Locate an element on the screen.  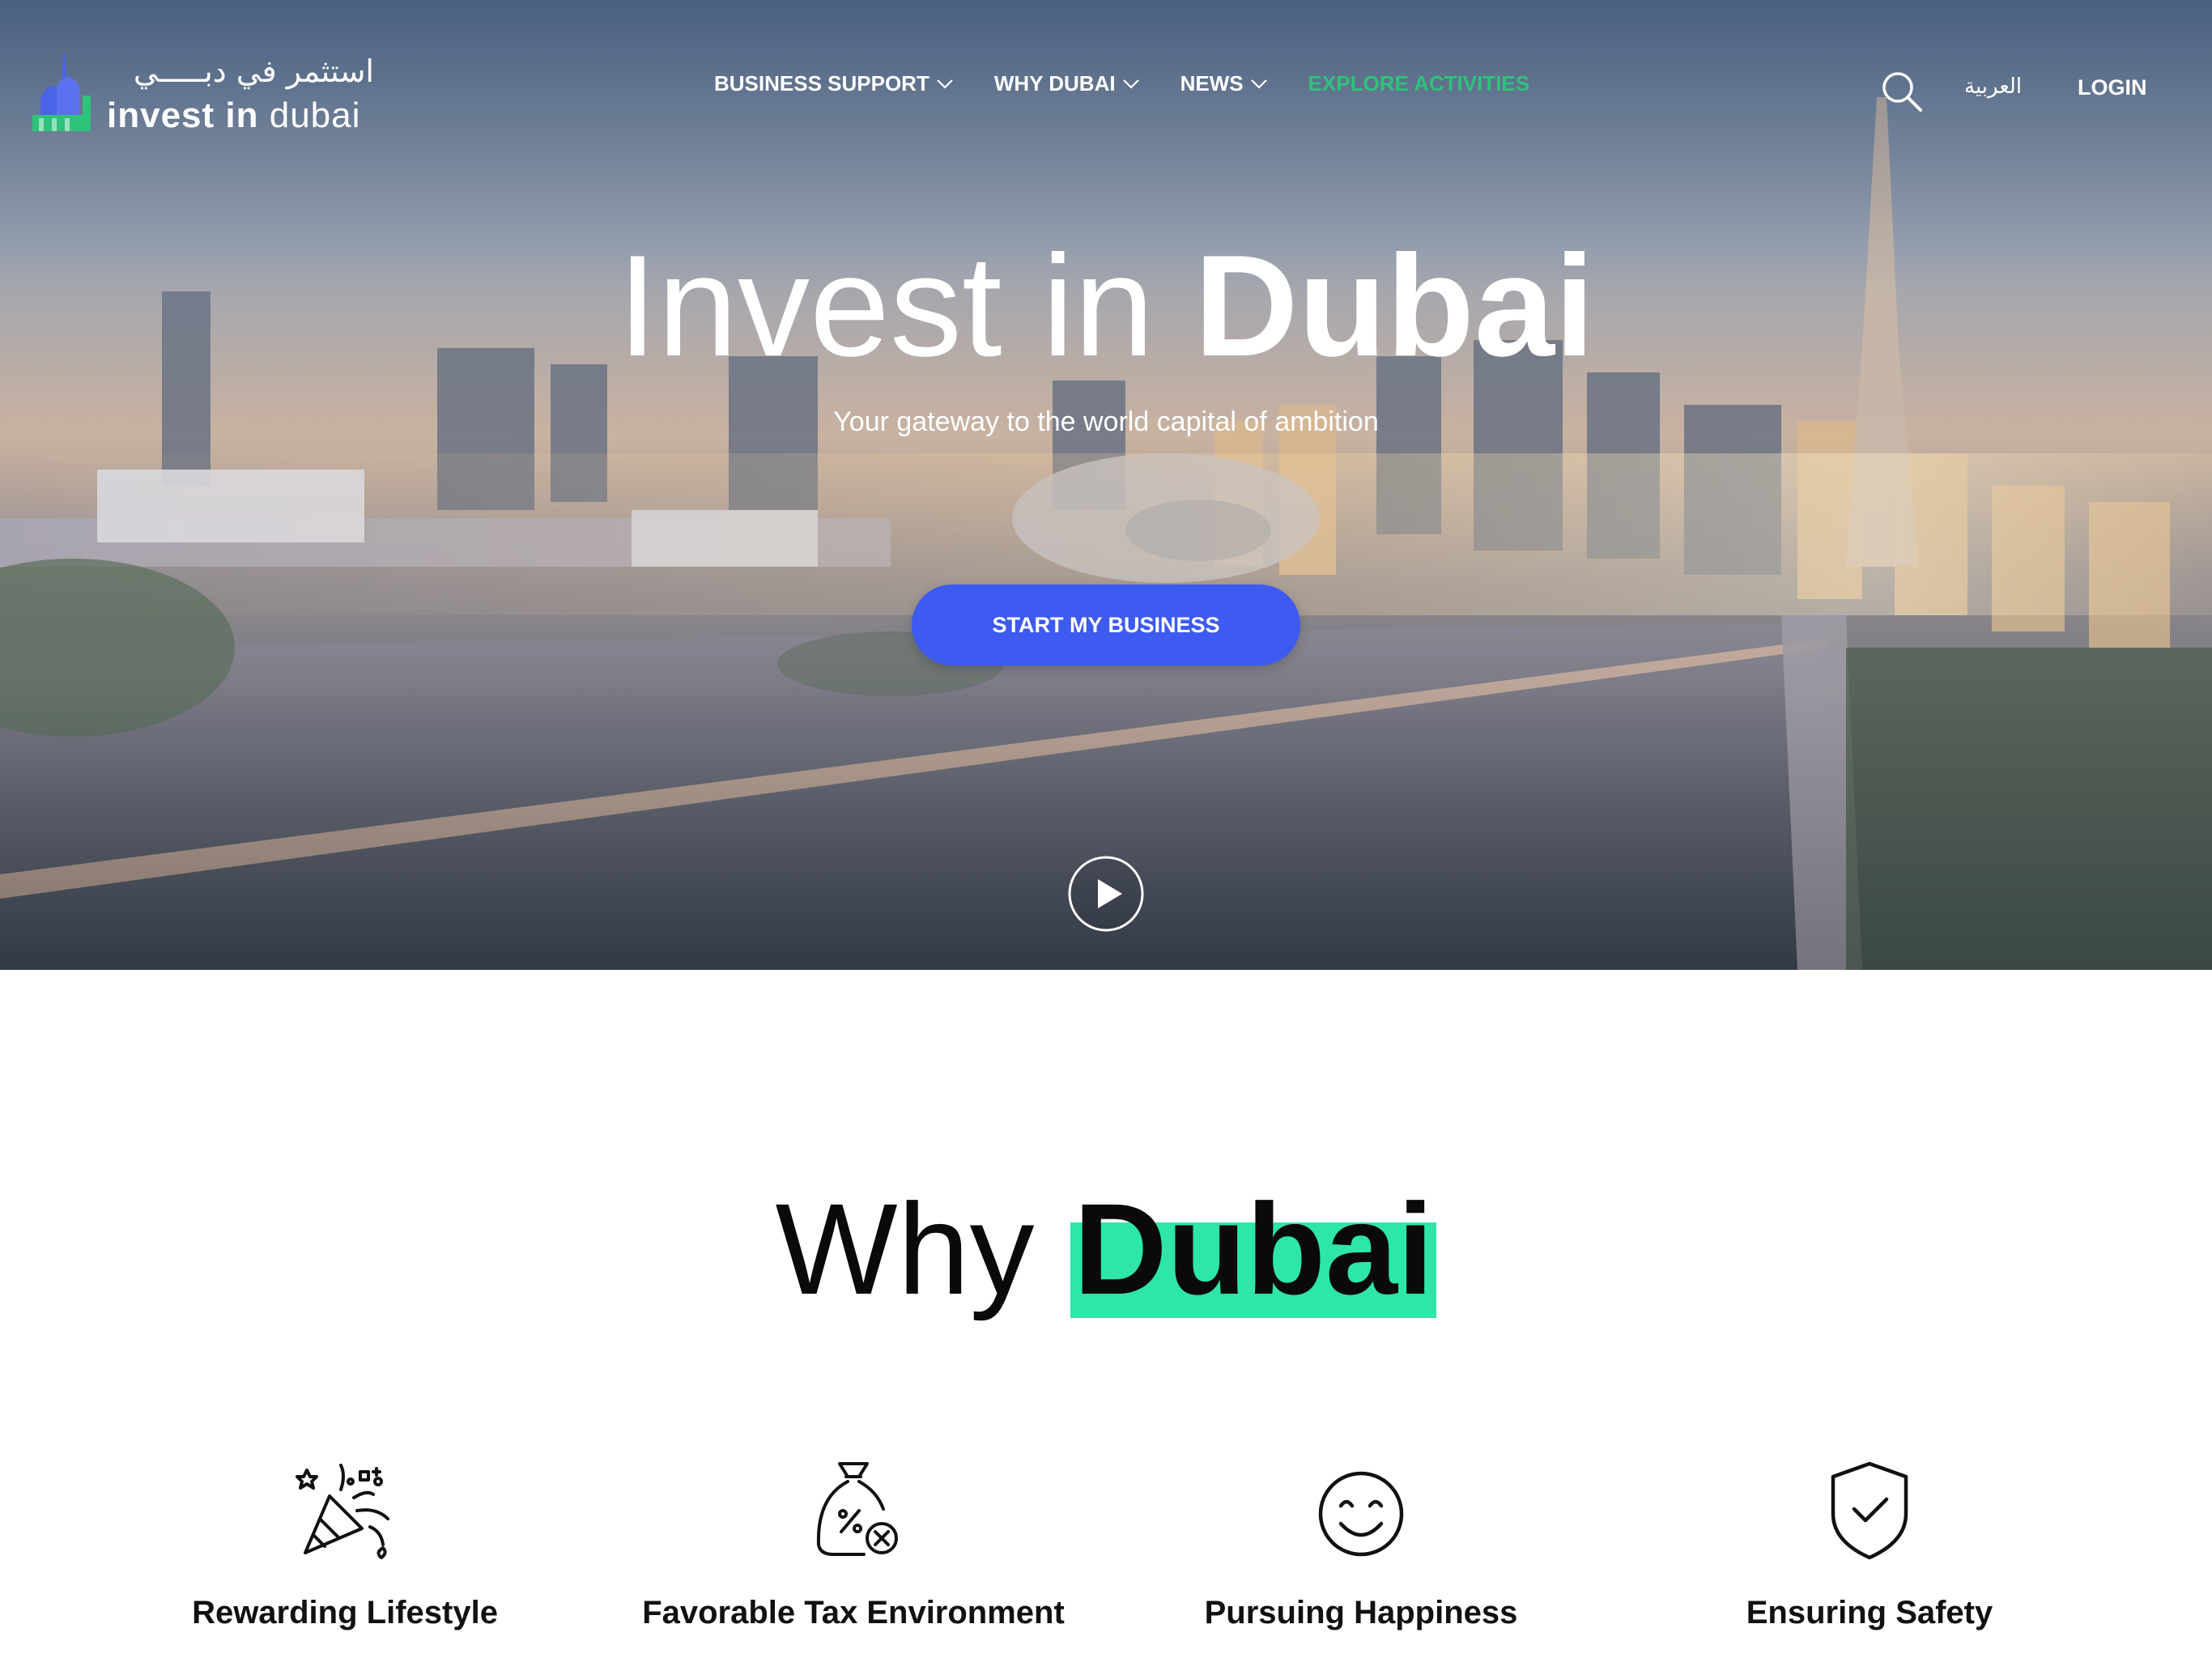
feature-pursuing-happiness: Pursuing Happiness is located at coordinates (1361, 1544).